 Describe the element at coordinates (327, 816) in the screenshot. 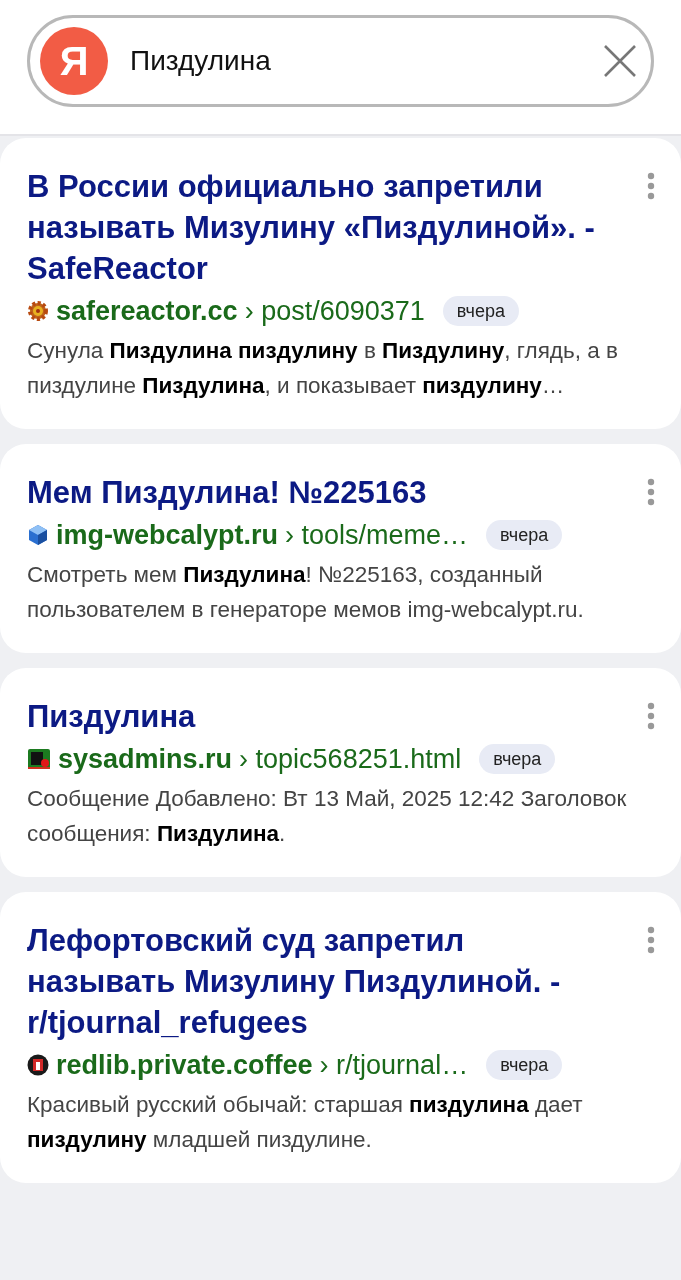

I see `result-snippet: Сообщение Добавлено: Вт 13 Май, 2025 12:42 Заголовок сообщения: Пиздулина.` at that location.